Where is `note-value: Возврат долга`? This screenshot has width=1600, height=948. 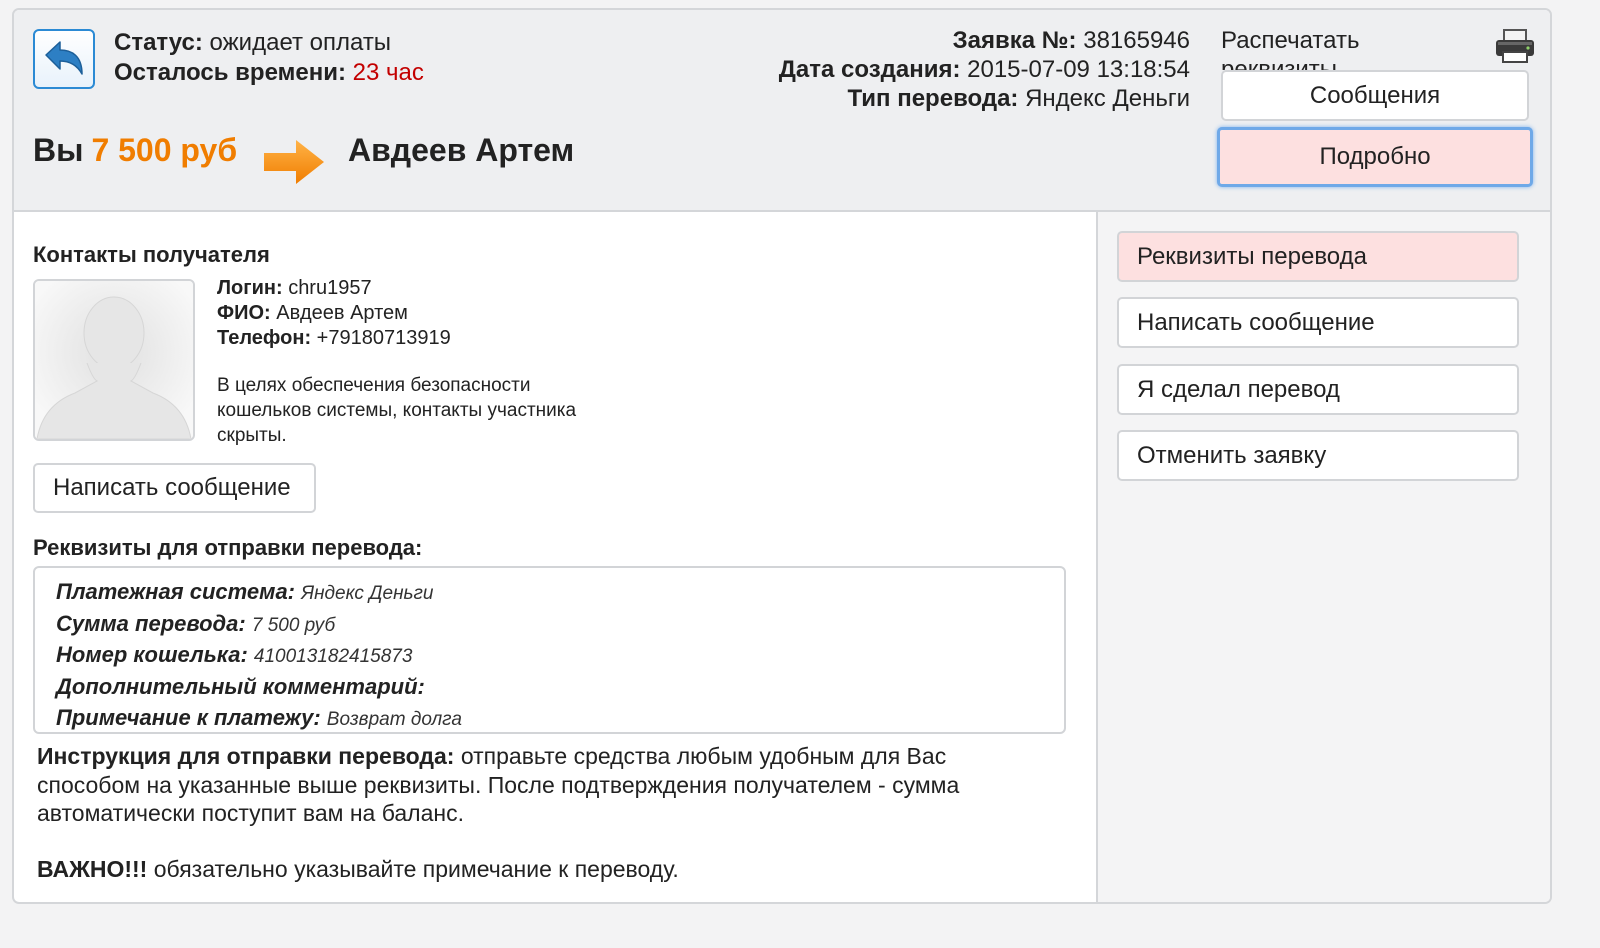 note-value: Возврат долга is located at coordinates (394, 719).